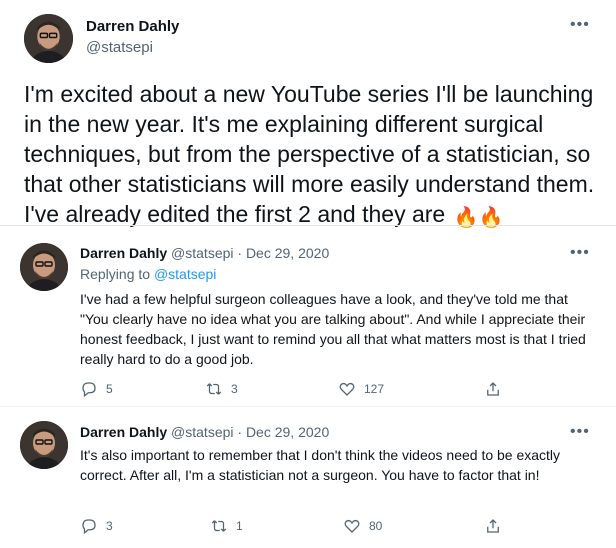  What do you see at coordinates (109, 526) in the screenshot?
I see `reply-count: 3` at bounding box center [109, 526].